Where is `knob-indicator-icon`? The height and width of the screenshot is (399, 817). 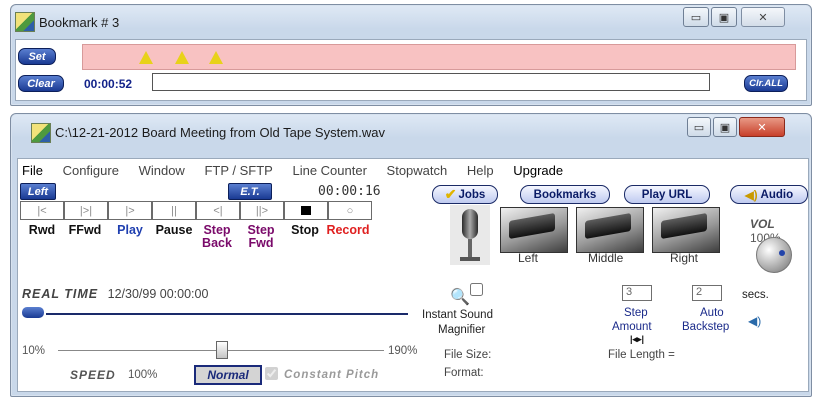
knob-indicator-icon is located at coordinates (782, 253).